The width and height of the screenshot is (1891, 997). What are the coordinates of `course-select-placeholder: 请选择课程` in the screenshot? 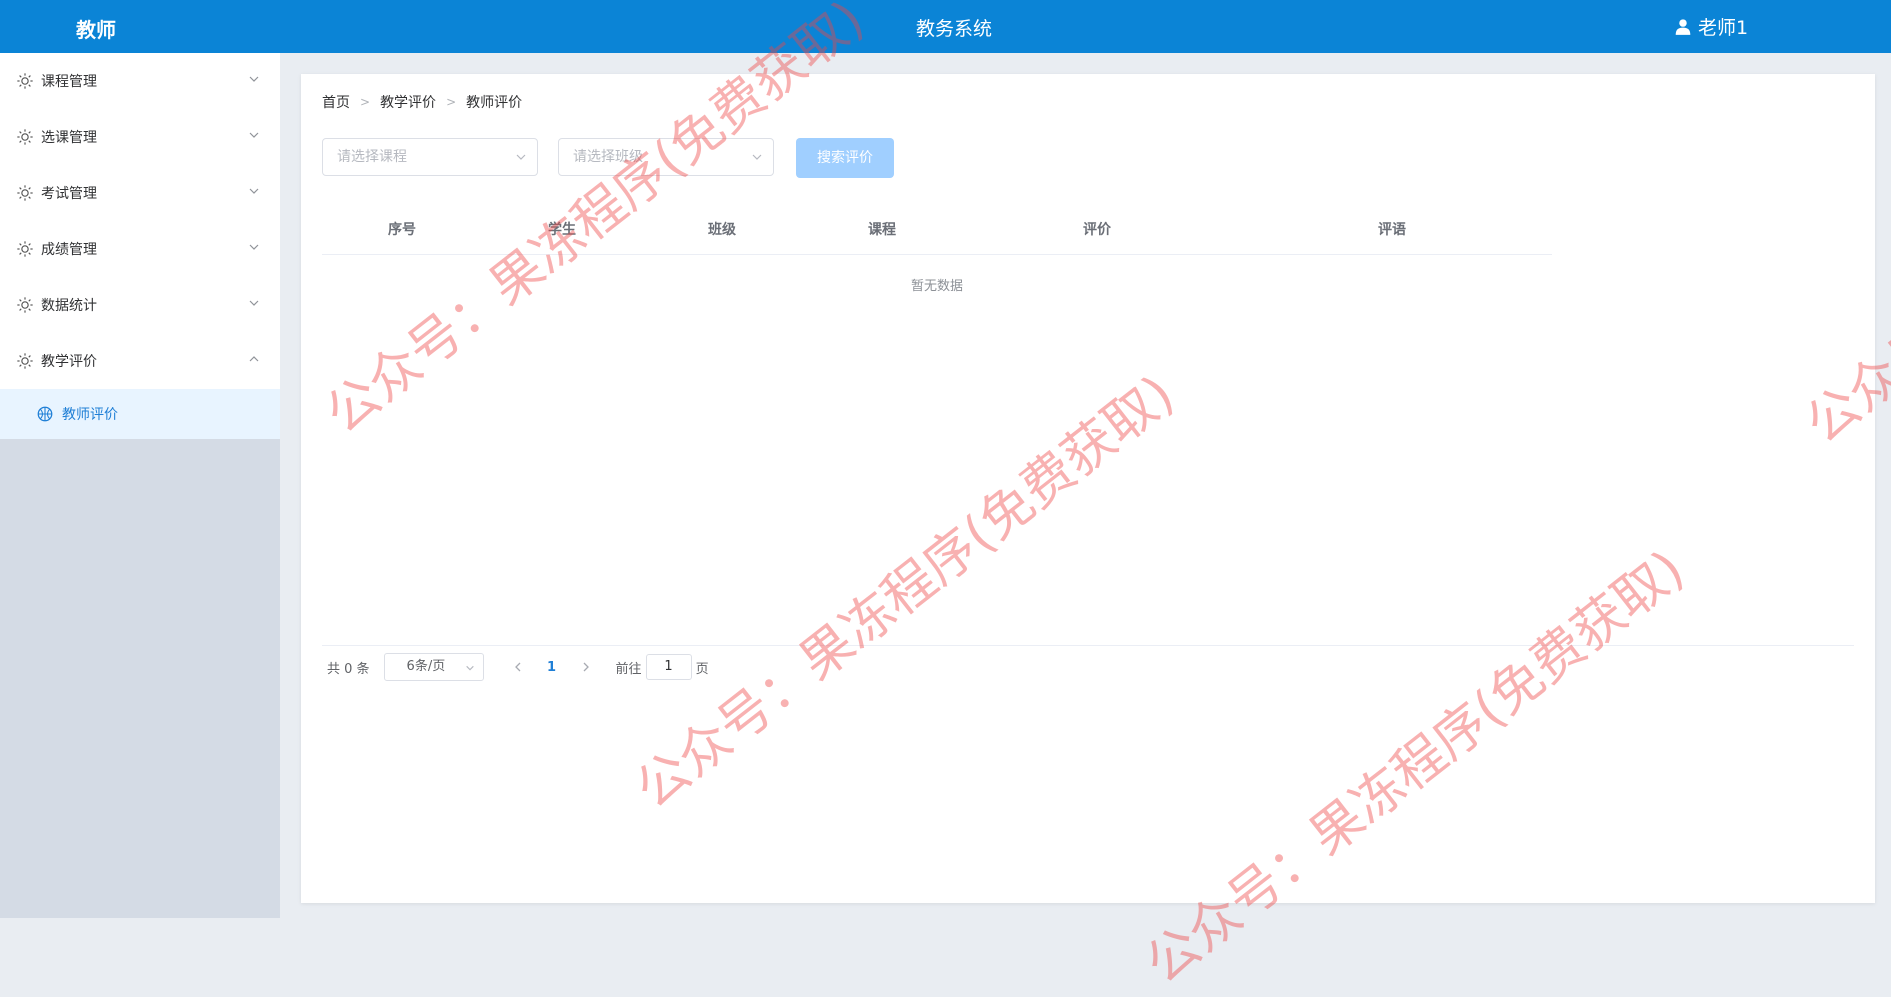 It's located at (372, 157).